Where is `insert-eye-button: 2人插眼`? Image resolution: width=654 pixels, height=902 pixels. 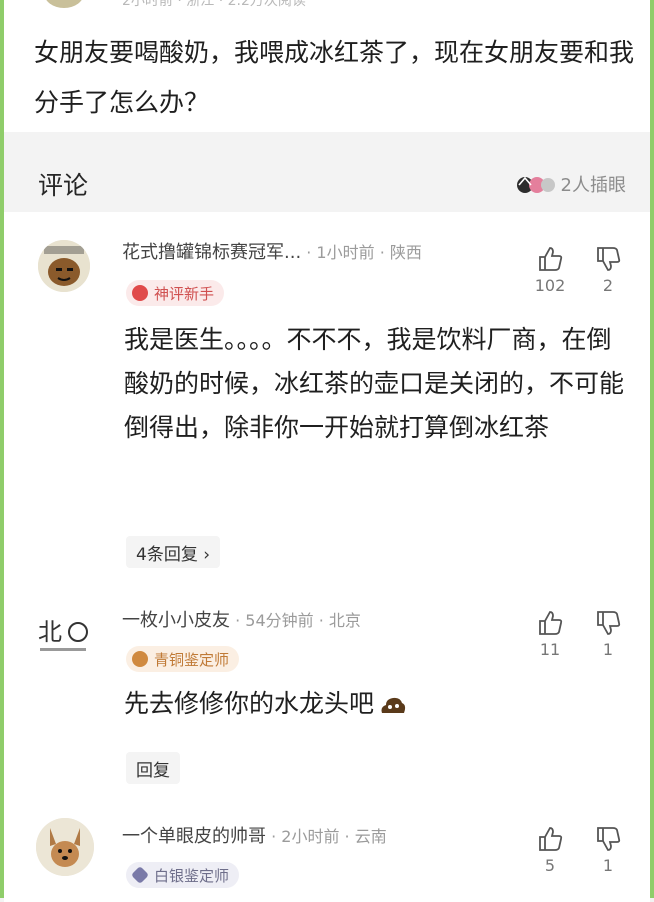 insert-eye-button: 2人插眼 is located at coordinates (570, 184).